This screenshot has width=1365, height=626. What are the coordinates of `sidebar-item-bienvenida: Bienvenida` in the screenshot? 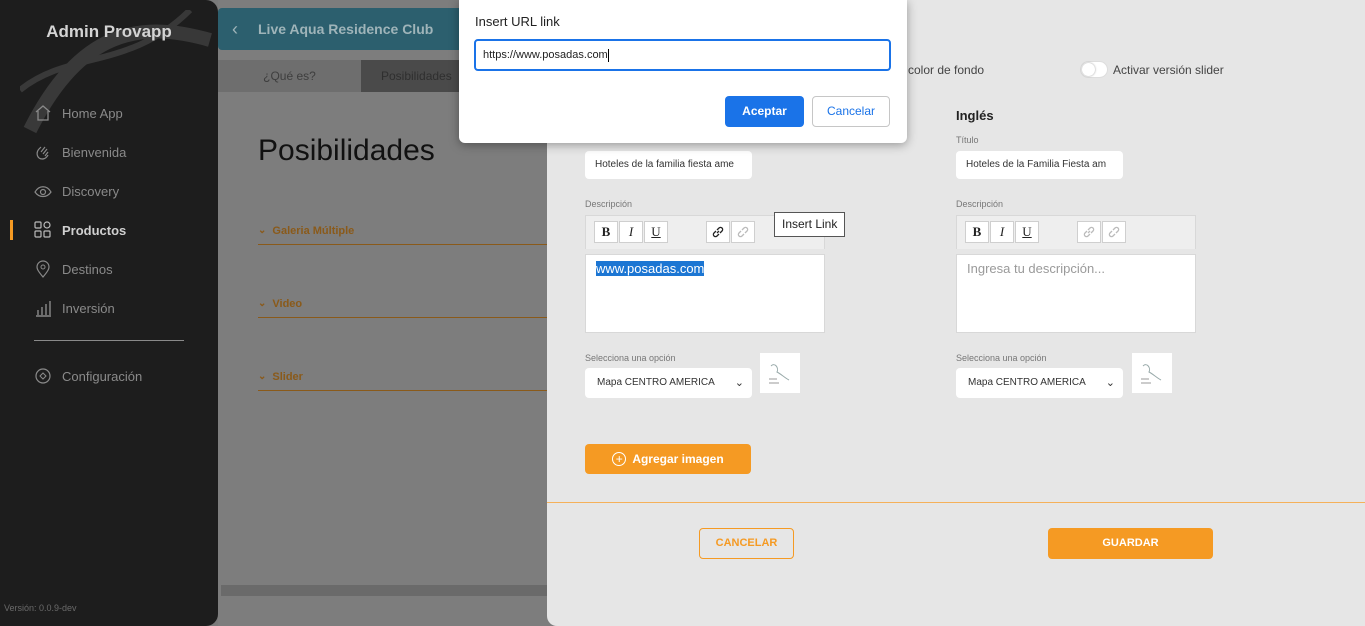 It's located at (80, 152).